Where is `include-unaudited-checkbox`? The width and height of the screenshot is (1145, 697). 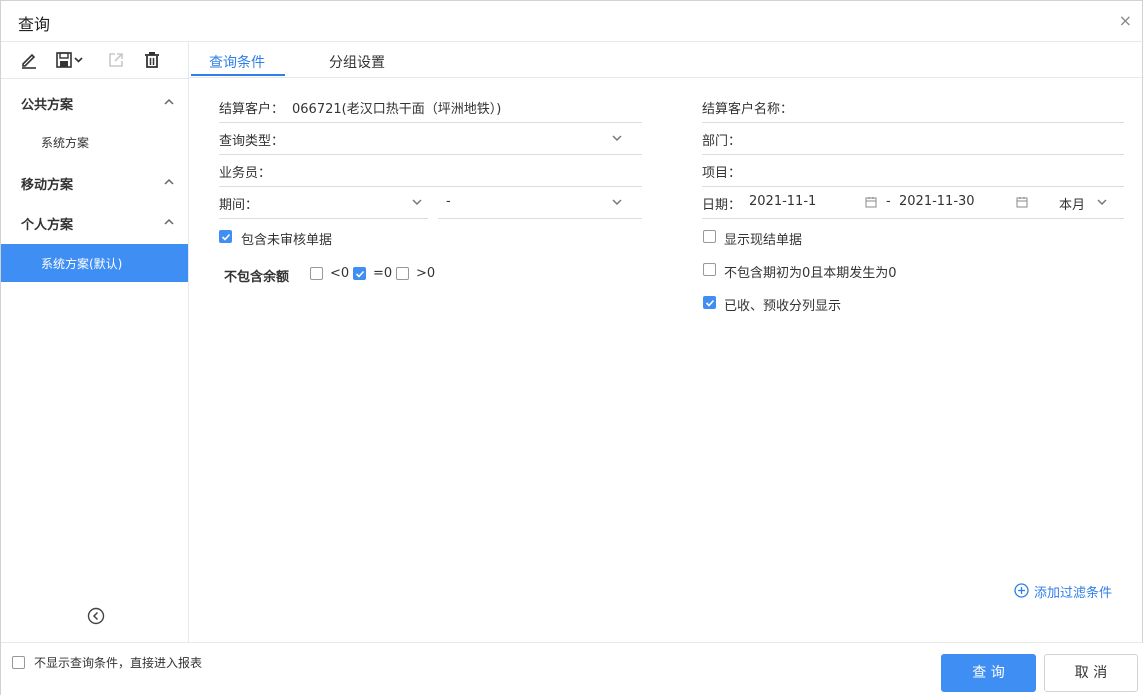 include-unaudited-checkbox is located at coordinates (225, 236).